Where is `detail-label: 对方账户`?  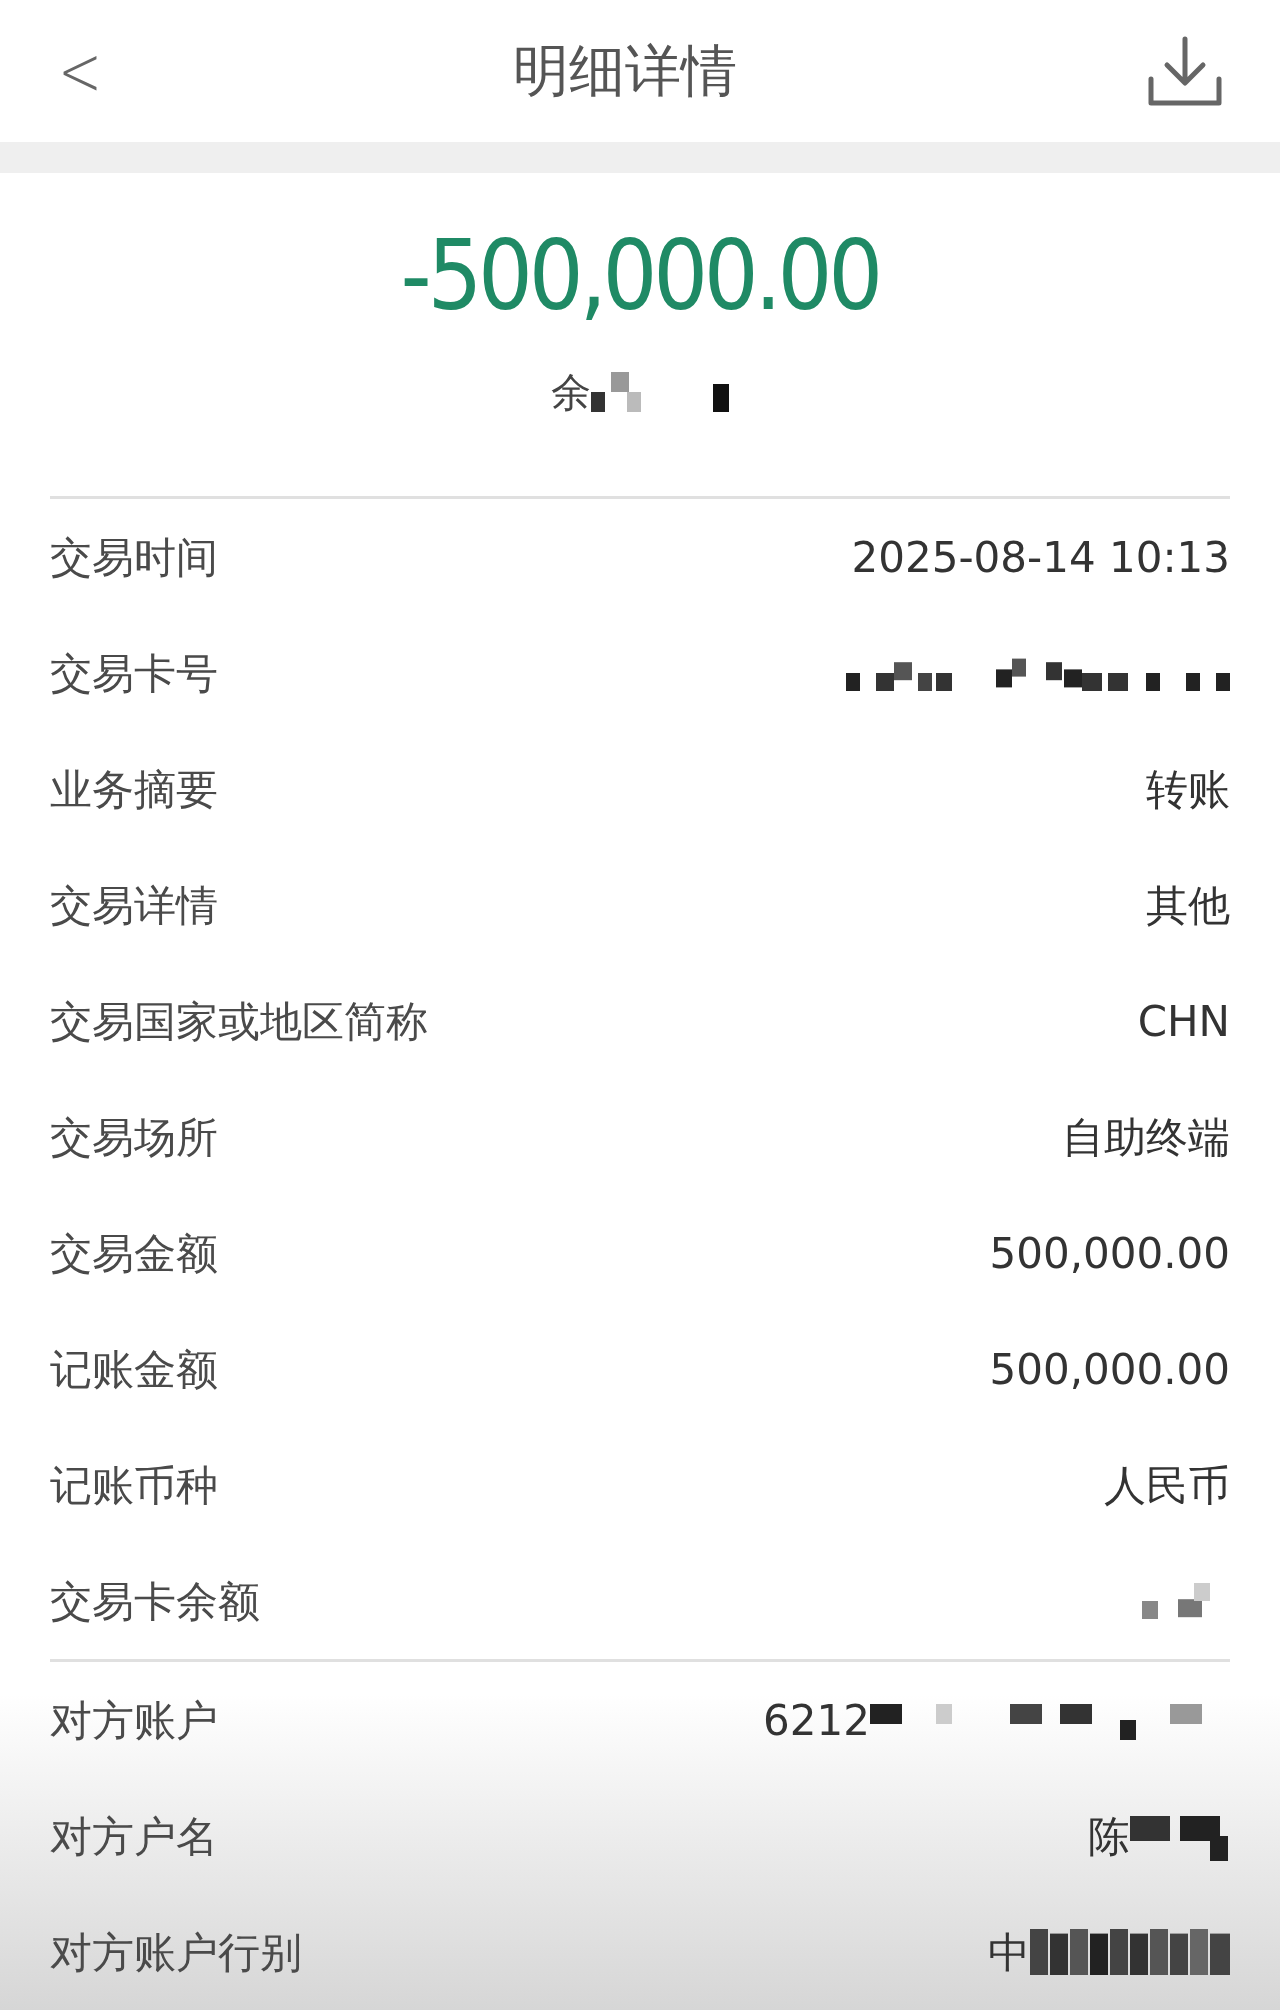 detail-label: 对方账户 is located at coordinates (134, 1720).